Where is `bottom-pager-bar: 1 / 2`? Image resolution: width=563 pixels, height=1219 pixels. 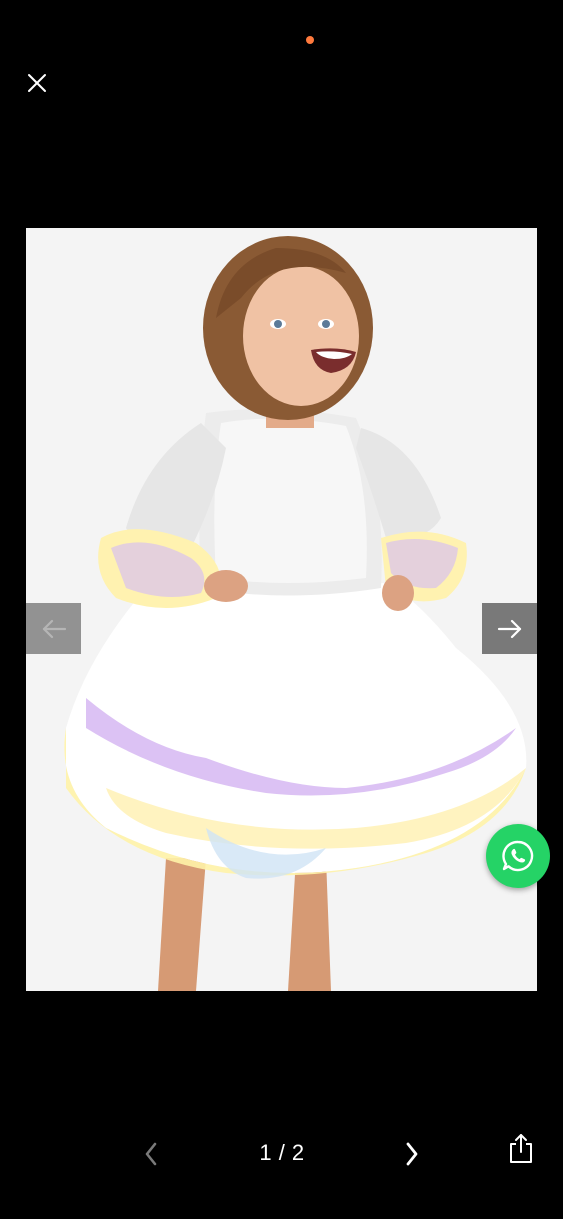
bottom-pager-bar: 1 / 2 is located at coordinates (281, 1155).